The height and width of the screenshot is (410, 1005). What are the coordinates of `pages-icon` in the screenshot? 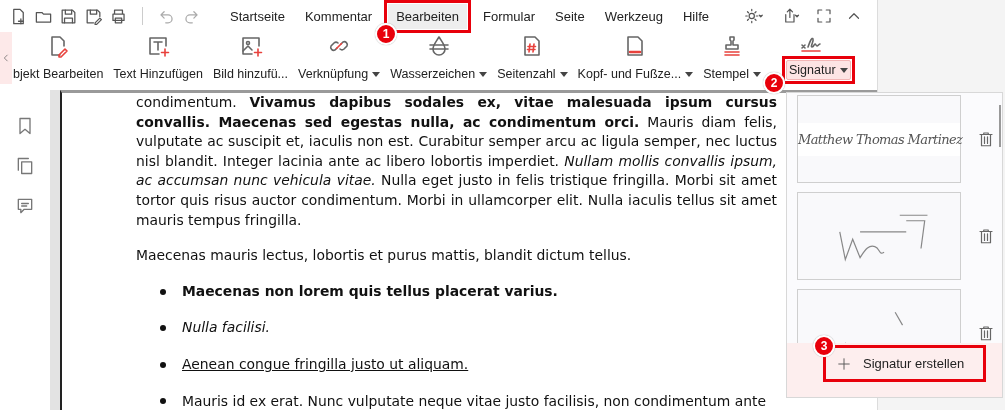 It's located at (25, 166).